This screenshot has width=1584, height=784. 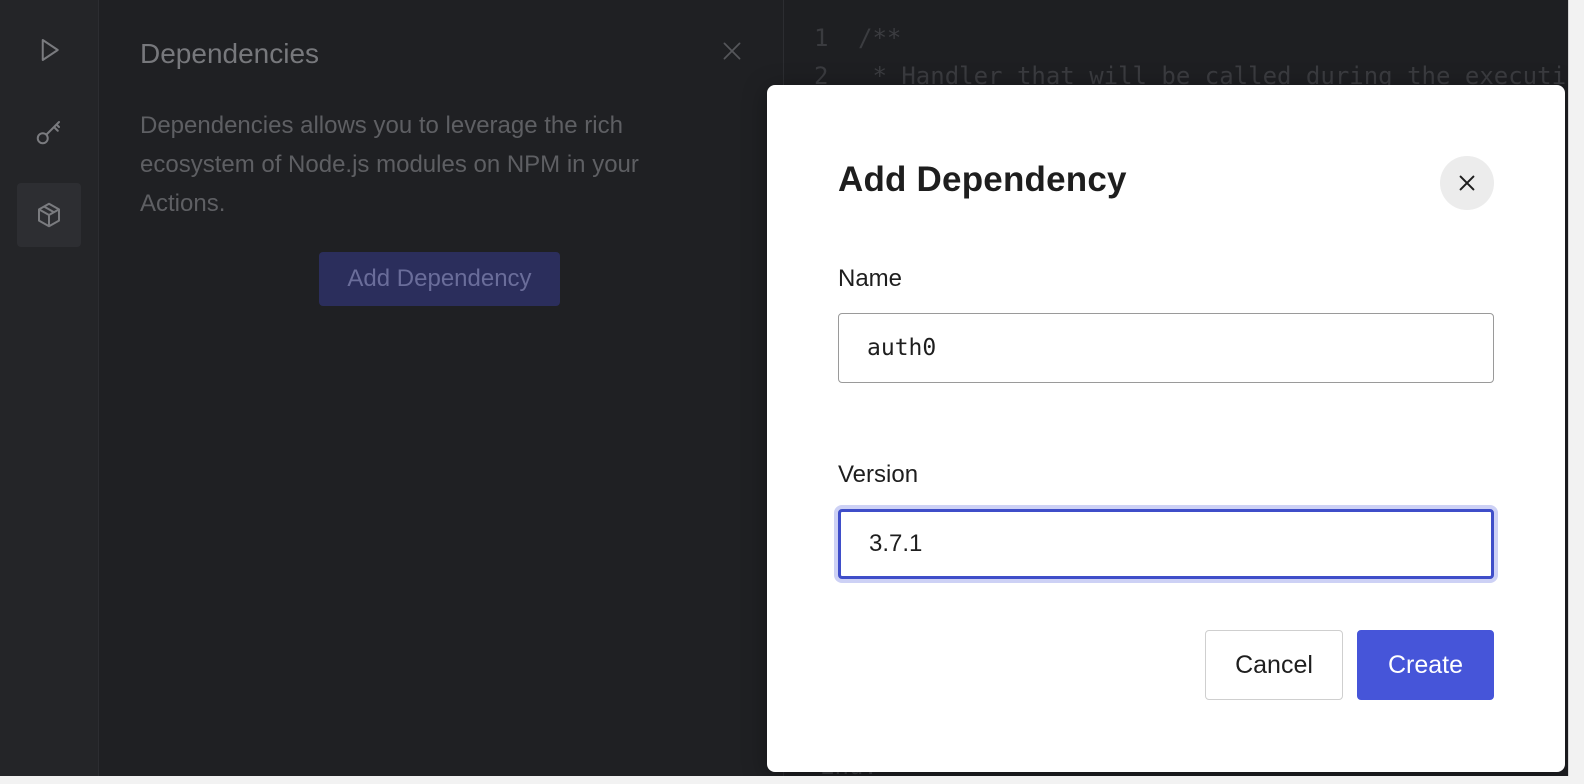 I want to click on name-label: Name, so click(x=870, y=278).